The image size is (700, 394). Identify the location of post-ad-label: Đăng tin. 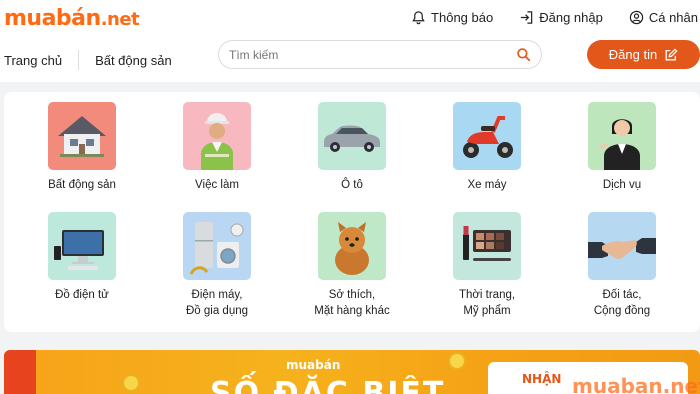
(633, 54).